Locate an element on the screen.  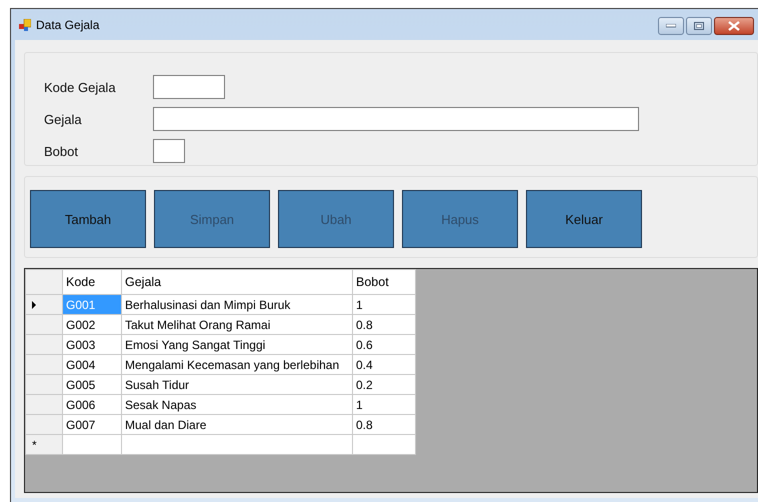
maximize-button is located at coordinates (699, 26).